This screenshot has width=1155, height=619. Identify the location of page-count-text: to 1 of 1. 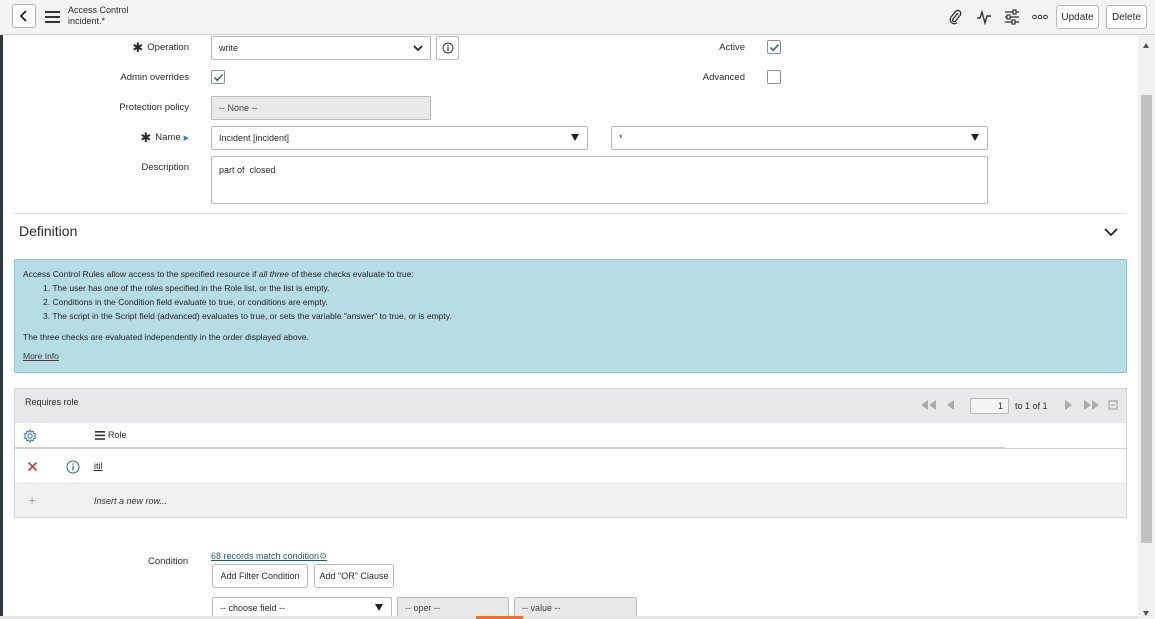
(1031, 406).